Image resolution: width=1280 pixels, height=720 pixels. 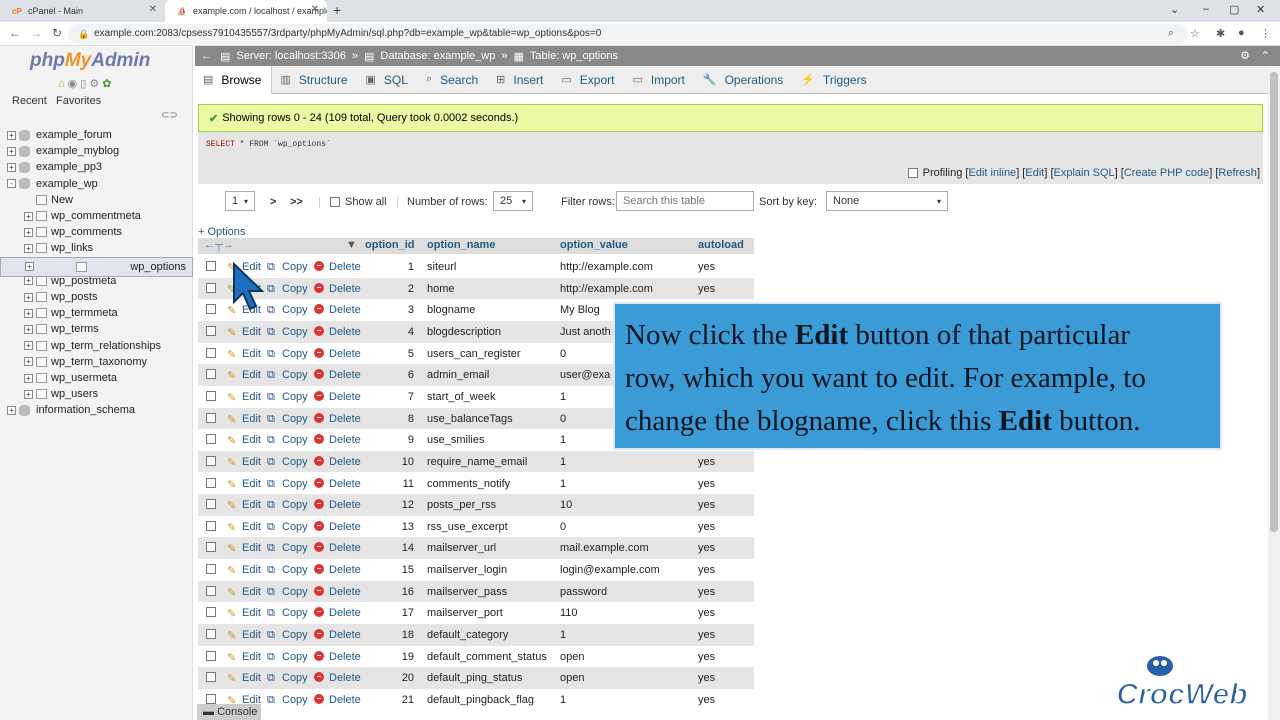 I want to click on tab-browse: ▤ Browse, so click(x=234, y=79).